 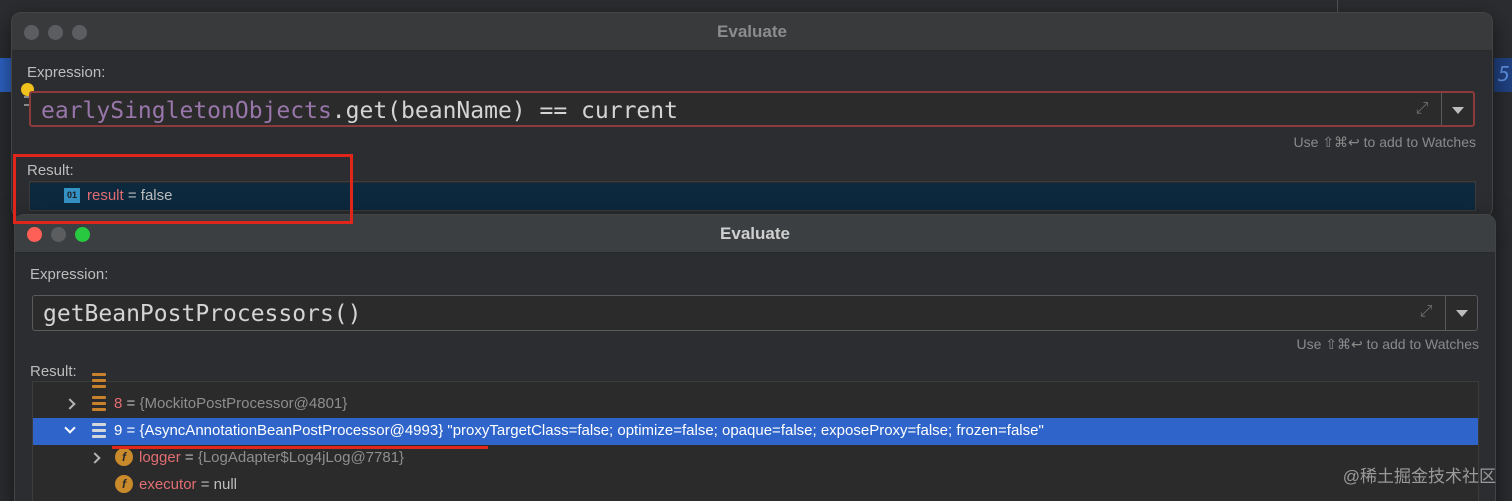 What do you see at coordinates (202, 314) in the screenshot?
I see `expression-text: getBeanPostProcessors()` at bounding box center [202, 314].